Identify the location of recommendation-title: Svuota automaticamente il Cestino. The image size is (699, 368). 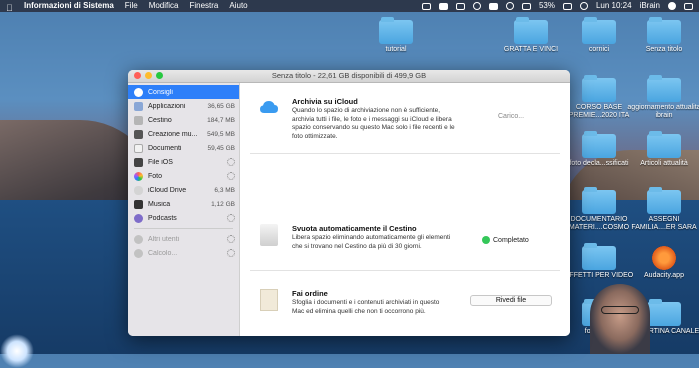
(354, 228).